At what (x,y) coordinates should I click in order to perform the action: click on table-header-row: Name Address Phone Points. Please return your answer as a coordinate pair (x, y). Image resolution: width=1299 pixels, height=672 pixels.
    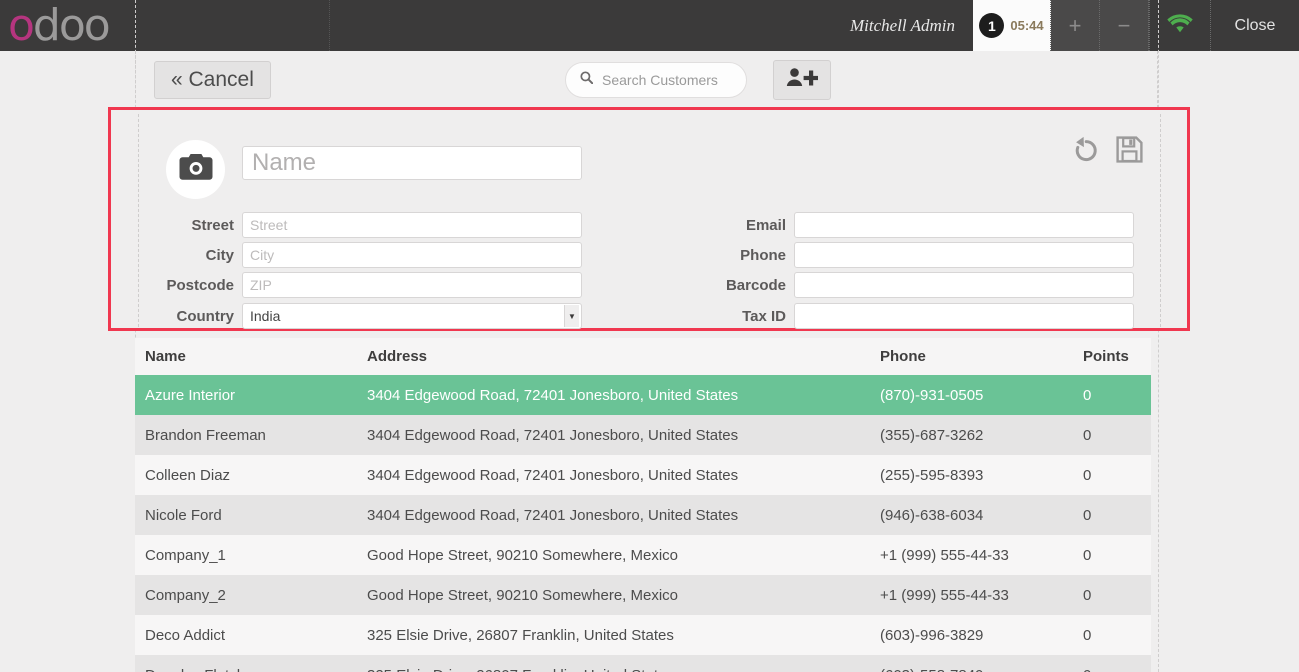
    Looking at the image, I should click on (643, 356).